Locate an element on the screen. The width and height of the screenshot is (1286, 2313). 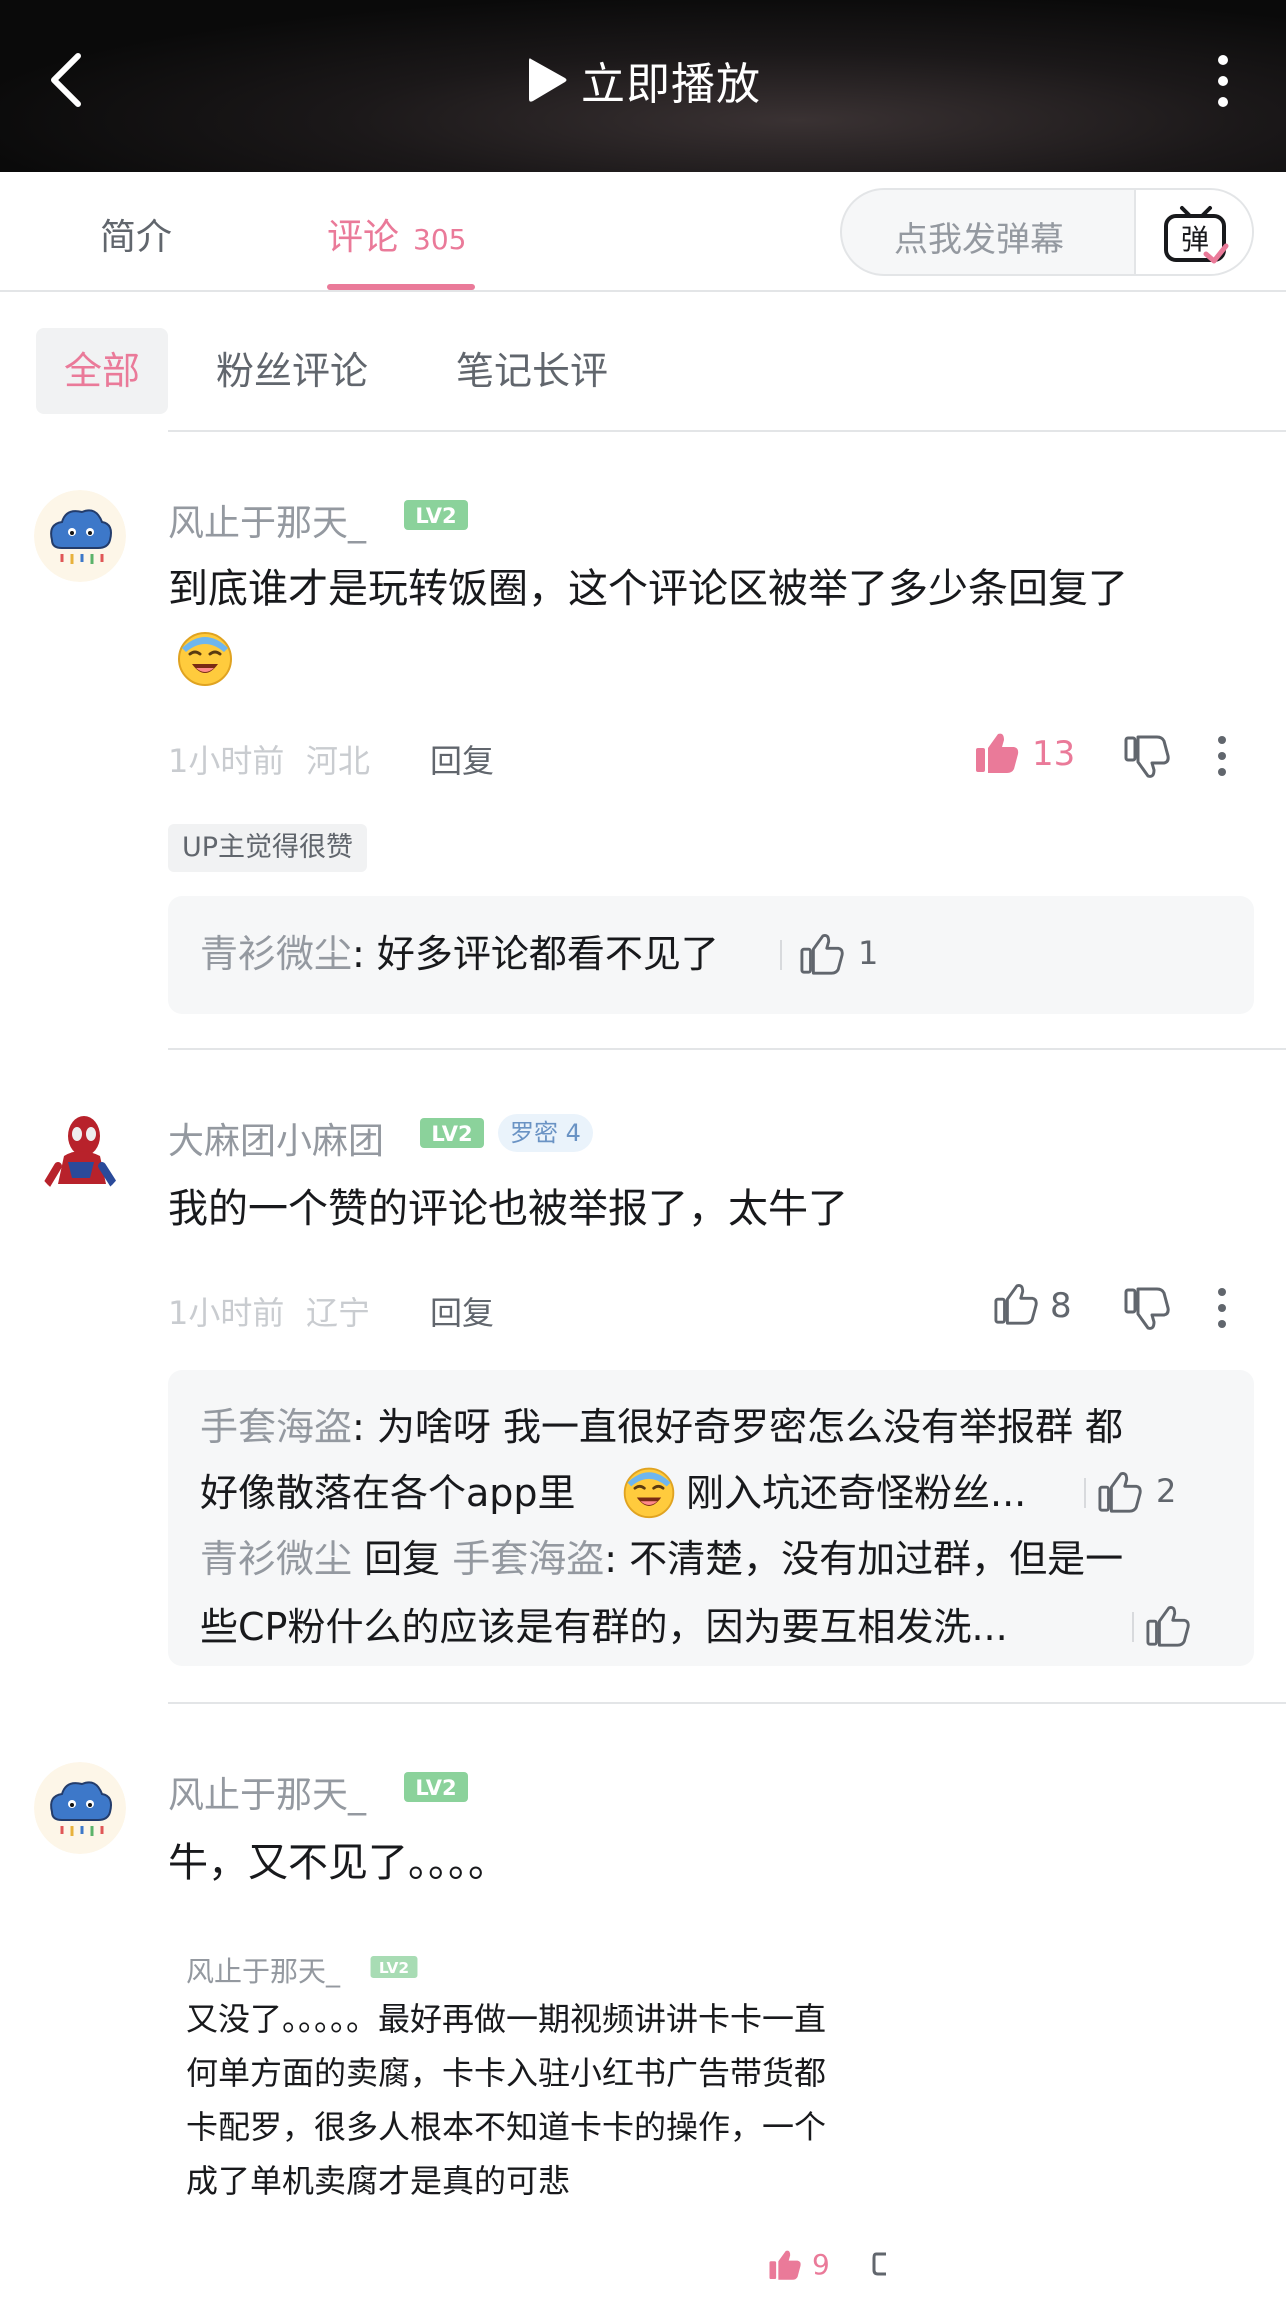
reply-word: 回复 is located at coordinates (402, 1559).